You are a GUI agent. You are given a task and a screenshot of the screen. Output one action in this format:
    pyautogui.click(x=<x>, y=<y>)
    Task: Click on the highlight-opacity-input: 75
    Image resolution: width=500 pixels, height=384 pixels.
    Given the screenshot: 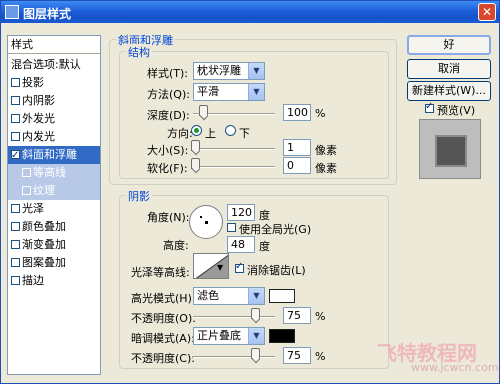 What is the action you would take?
    pyautogui.click(x=297, y=315)
    